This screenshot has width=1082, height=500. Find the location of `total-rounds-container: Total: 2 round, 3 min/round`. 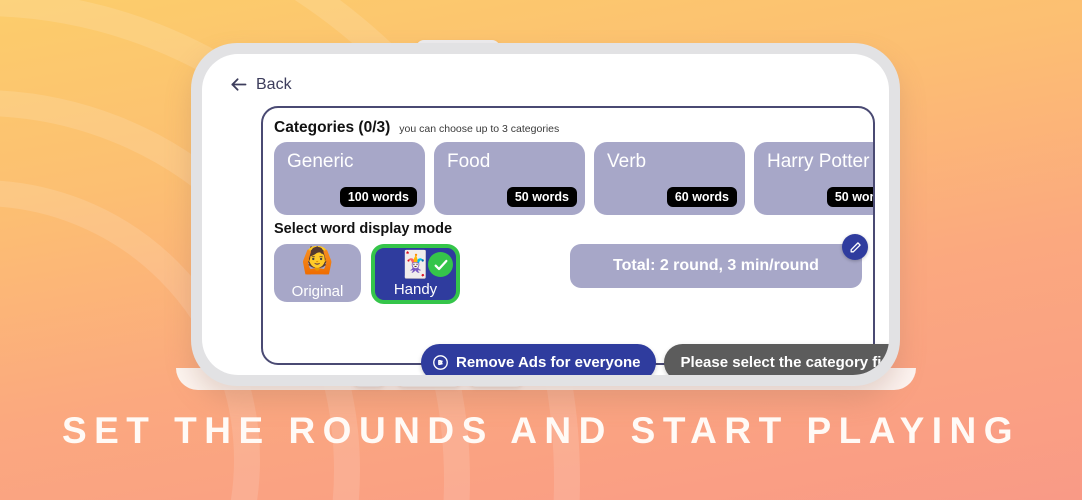

total-rounds-container: Total: 2 round, 3 min/round is located at coordinates (719, 261).